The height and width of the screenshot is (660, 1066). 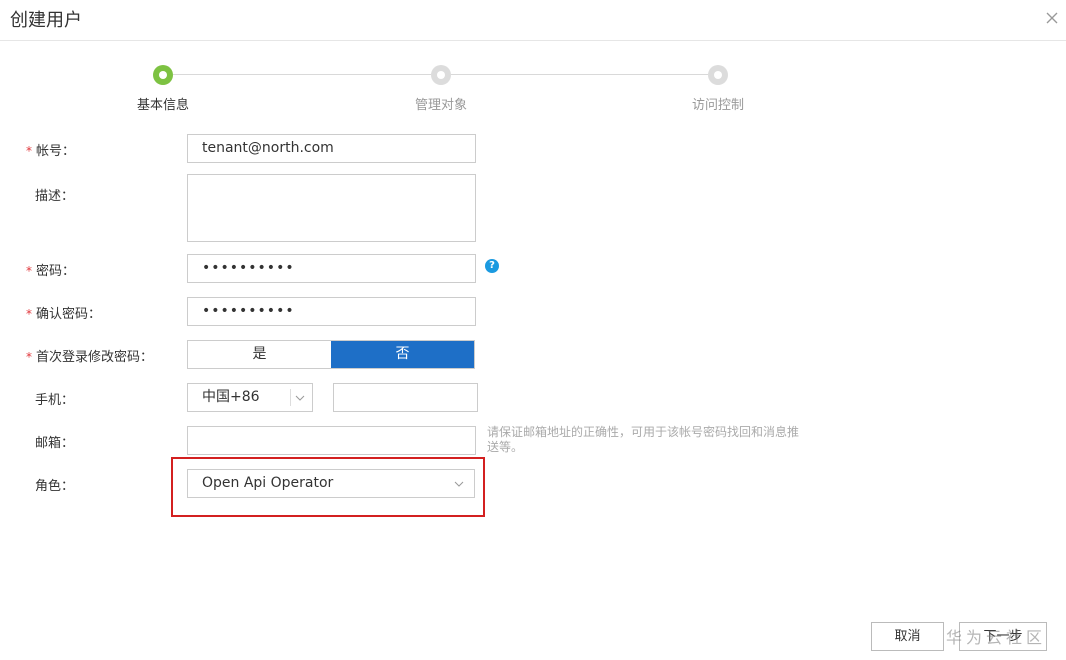 What do you see at coordinates (492, 266) in the screenshot?
I see `help-icon: ?` at bounding box center [492, 266].